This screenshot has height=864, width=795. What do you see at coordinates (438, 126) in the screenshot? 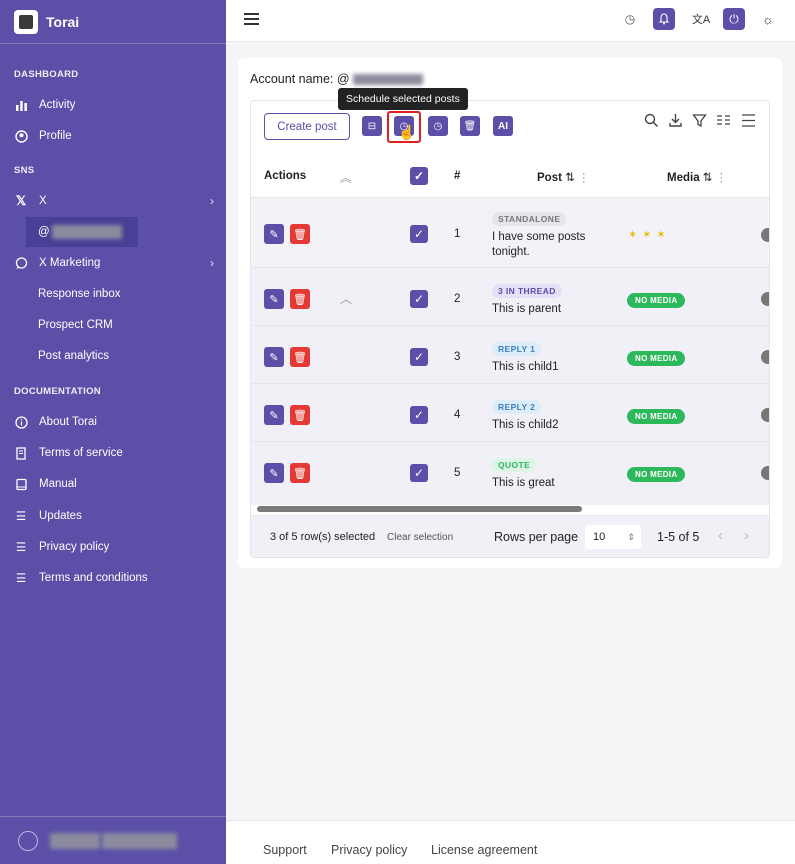
I see `unschedule-icon: ◷` at bounding box center [438, 126].